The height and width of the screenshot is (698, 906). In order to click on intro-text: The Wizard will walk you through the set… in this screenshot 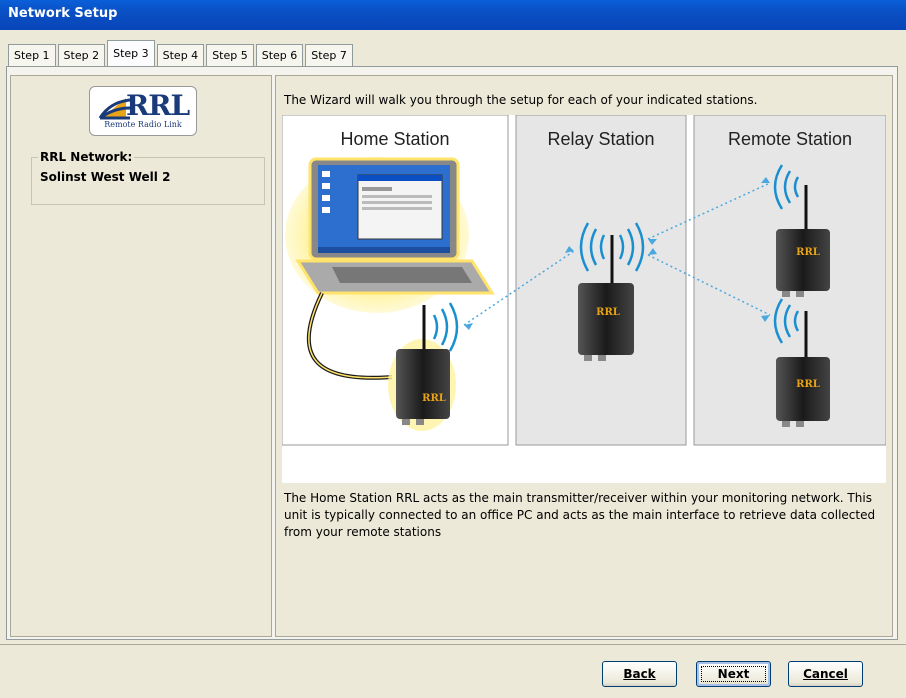, I will do `click(521, 100)`.